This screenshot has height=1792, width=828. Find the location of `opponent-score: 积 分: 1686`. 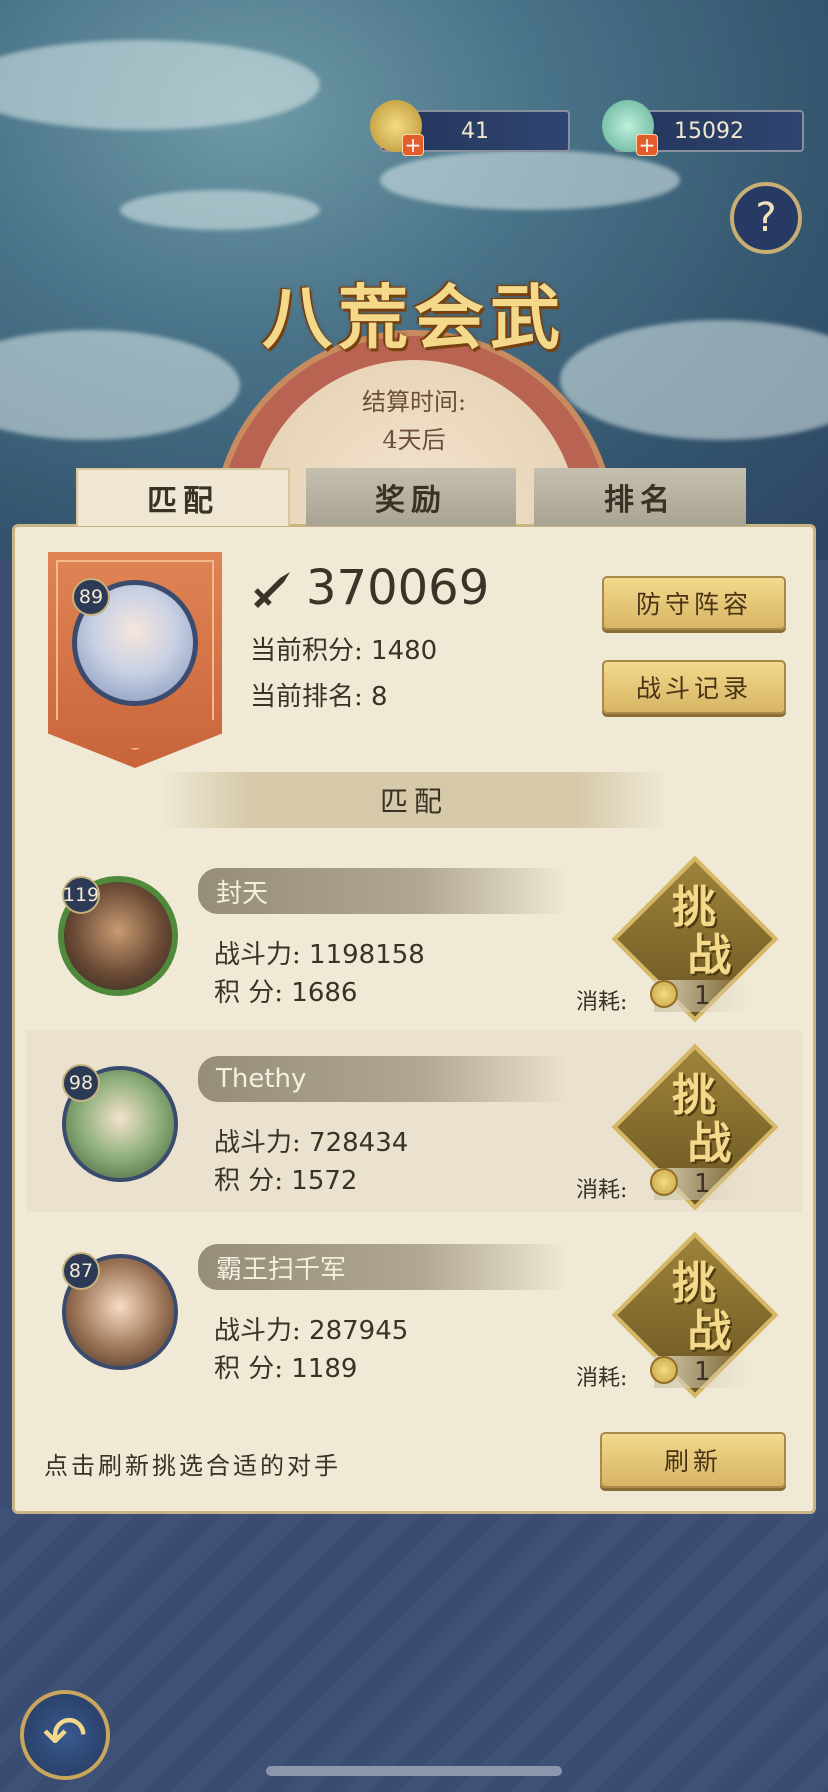

opponent-score: 积 分: 1686 is located at coordinates (285, 990).